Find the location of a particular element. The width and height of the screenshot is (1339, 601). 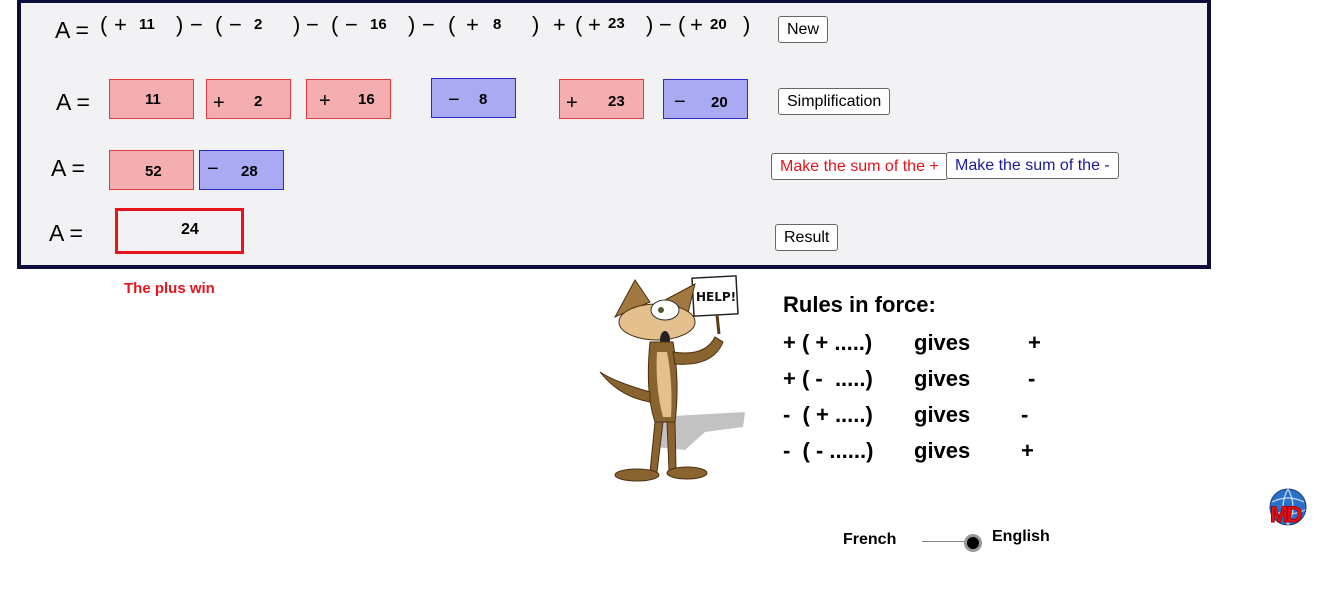

result-box: 24 is located at coordinates (179, 231).